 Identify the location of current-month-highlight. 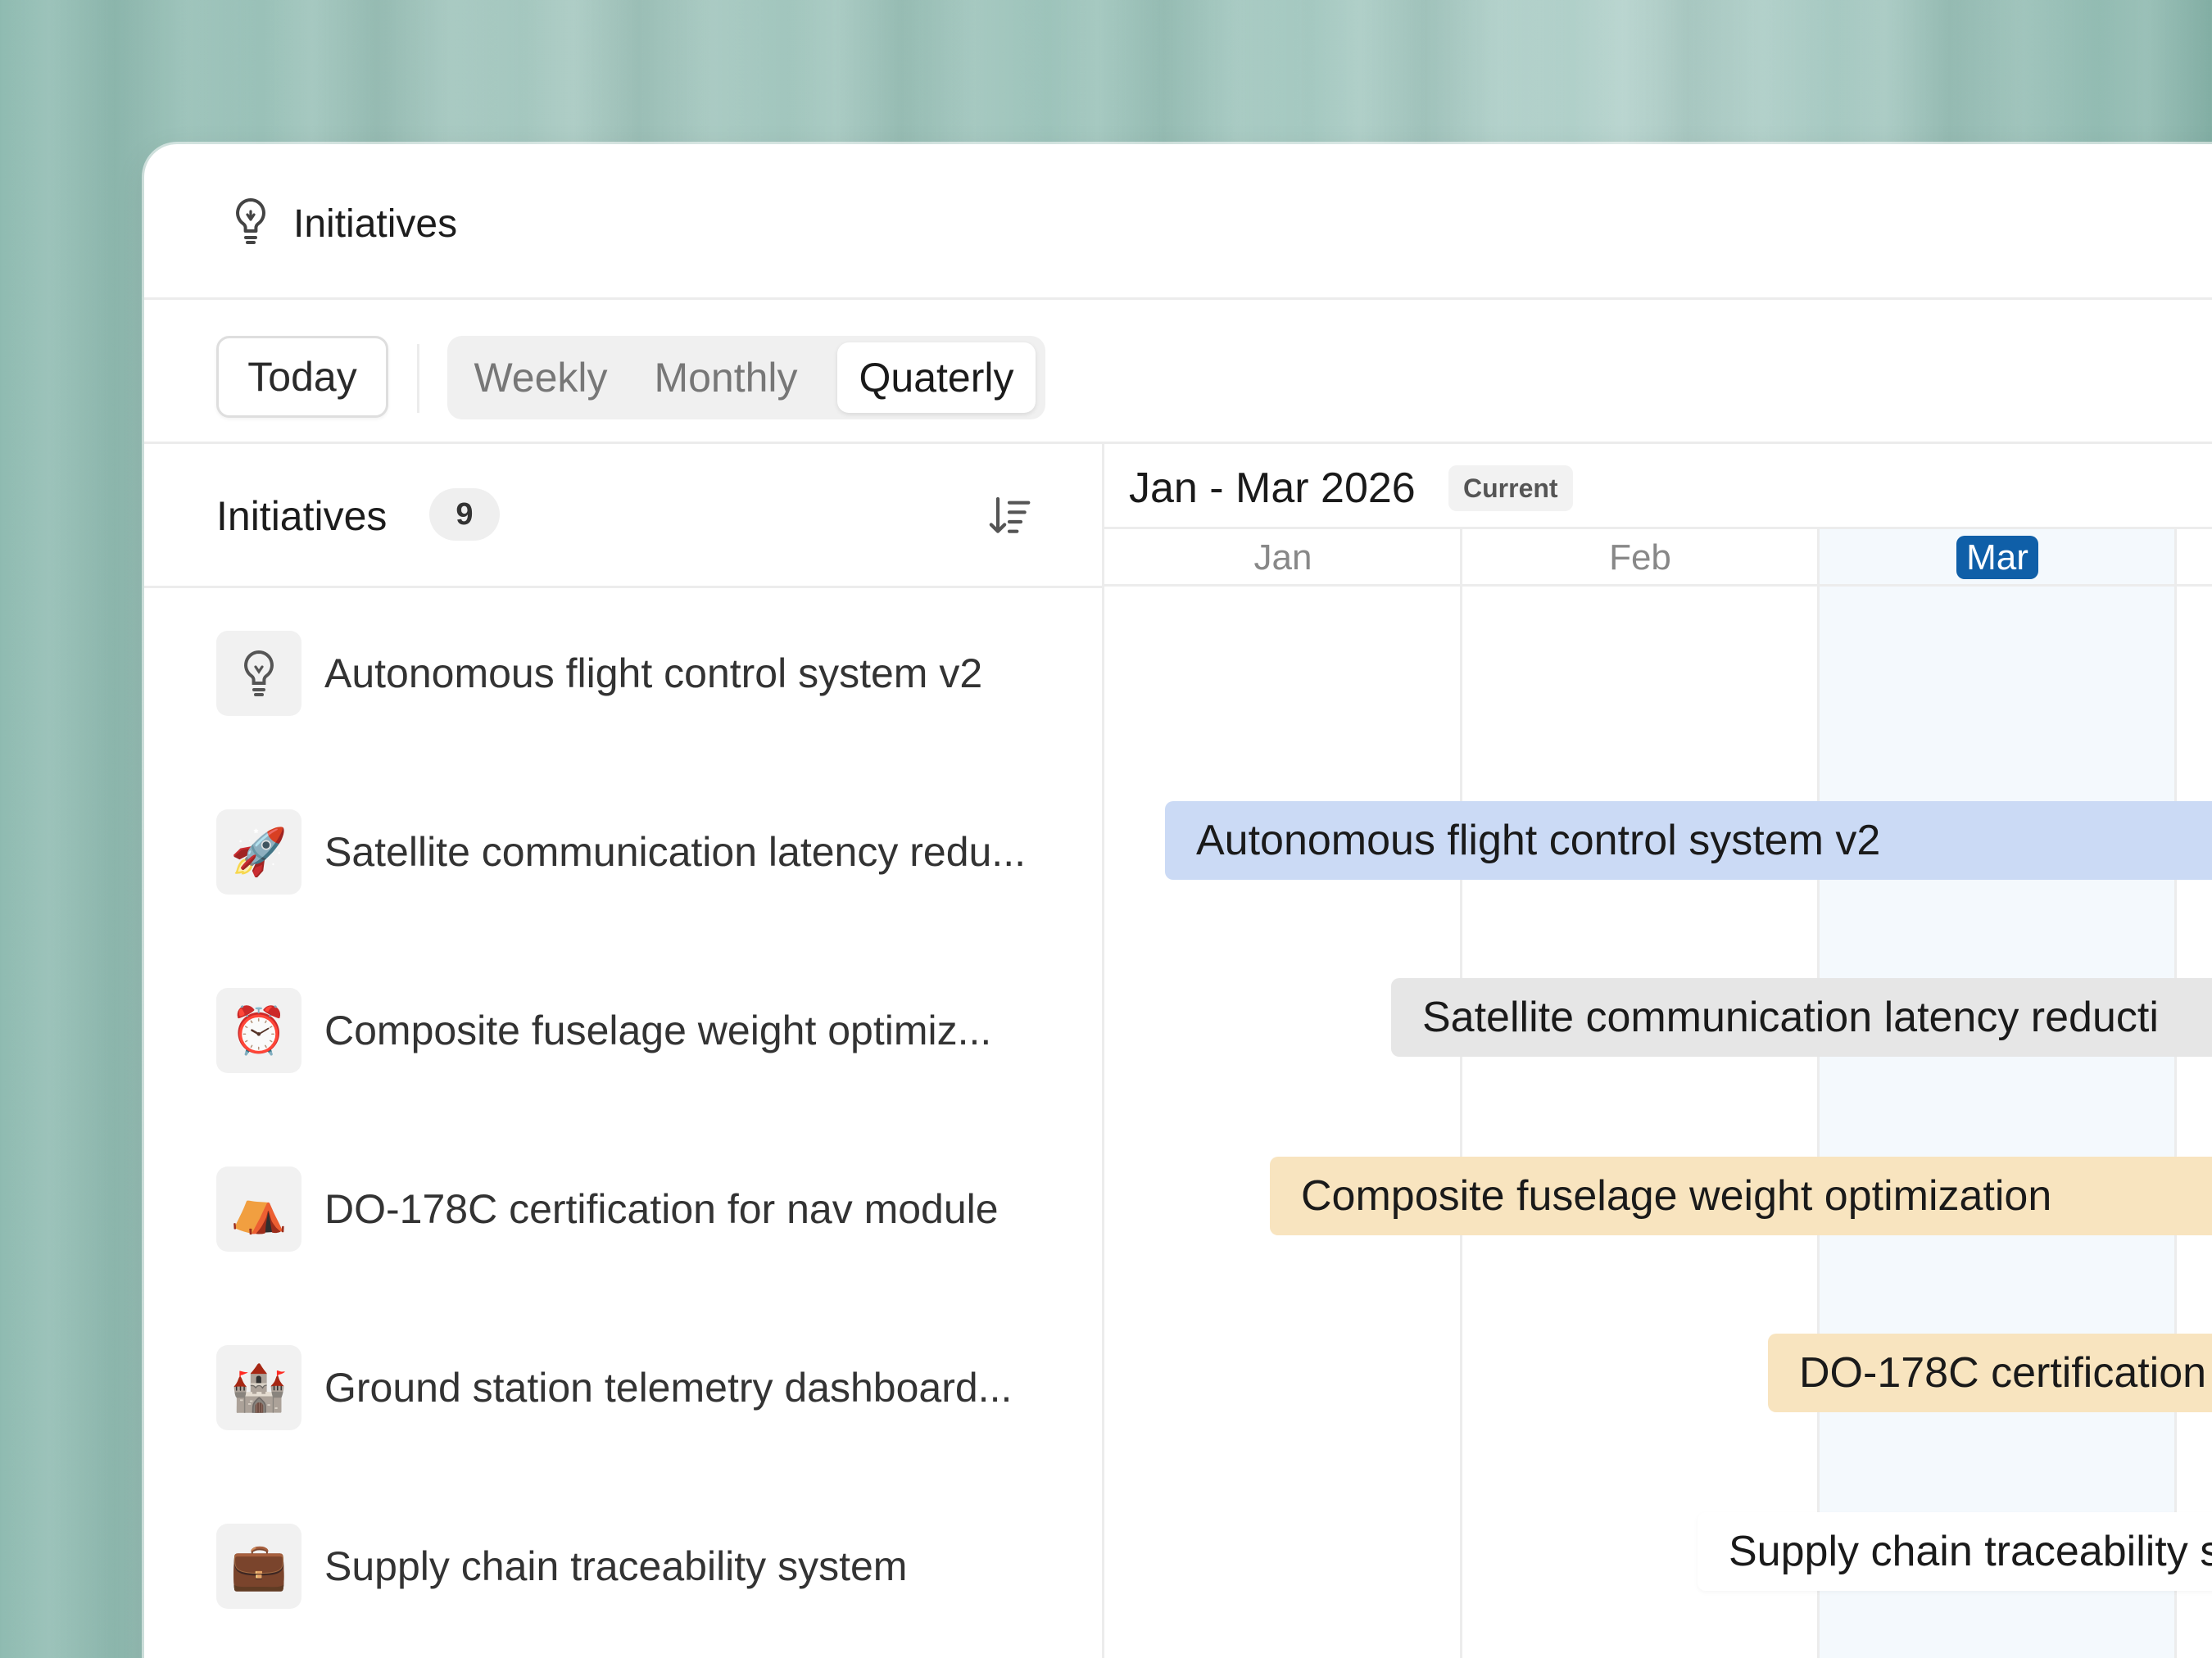
(1997, 1093).